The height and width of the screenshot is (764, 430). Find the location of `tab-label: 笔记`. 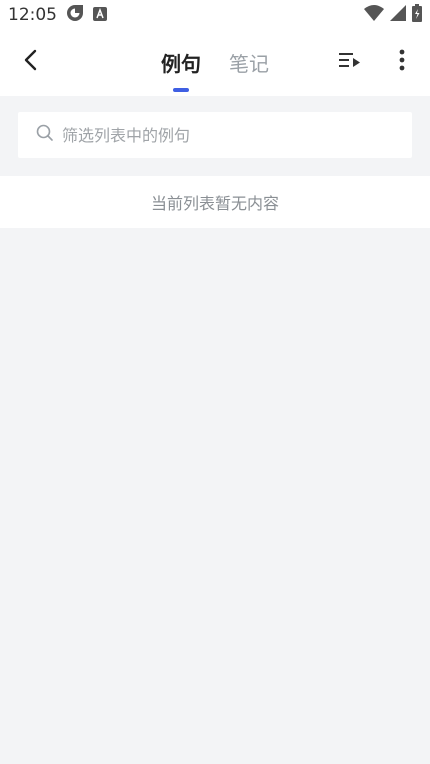

tab-label: 笔记 is located at coordinates (249, 63).